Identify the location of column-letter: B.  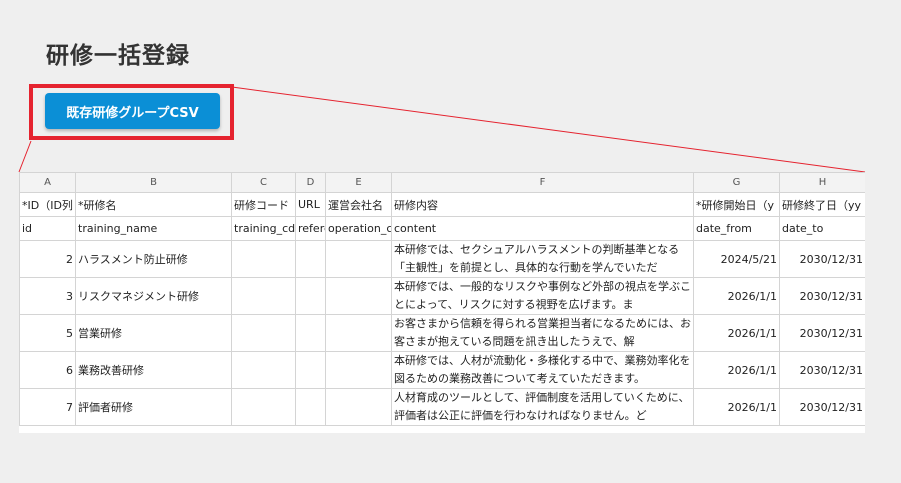
(153, 182).